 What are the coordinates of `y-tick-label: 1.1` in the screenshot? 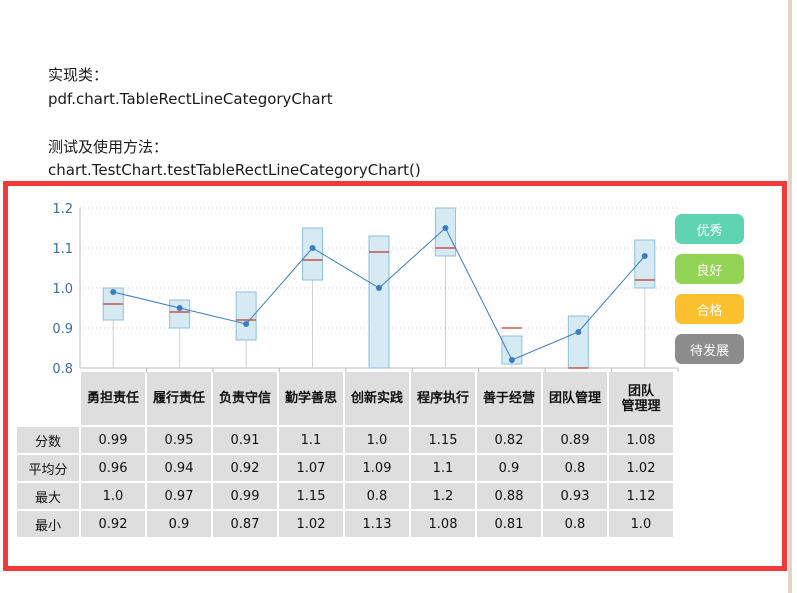 It's located at (62, 249).